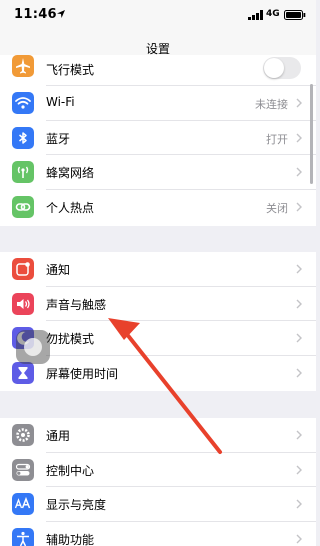  Describe the element at coordinates (158, 534) in the screenshot. I see `settings-row-accessibility: 辅助功能` at that location.